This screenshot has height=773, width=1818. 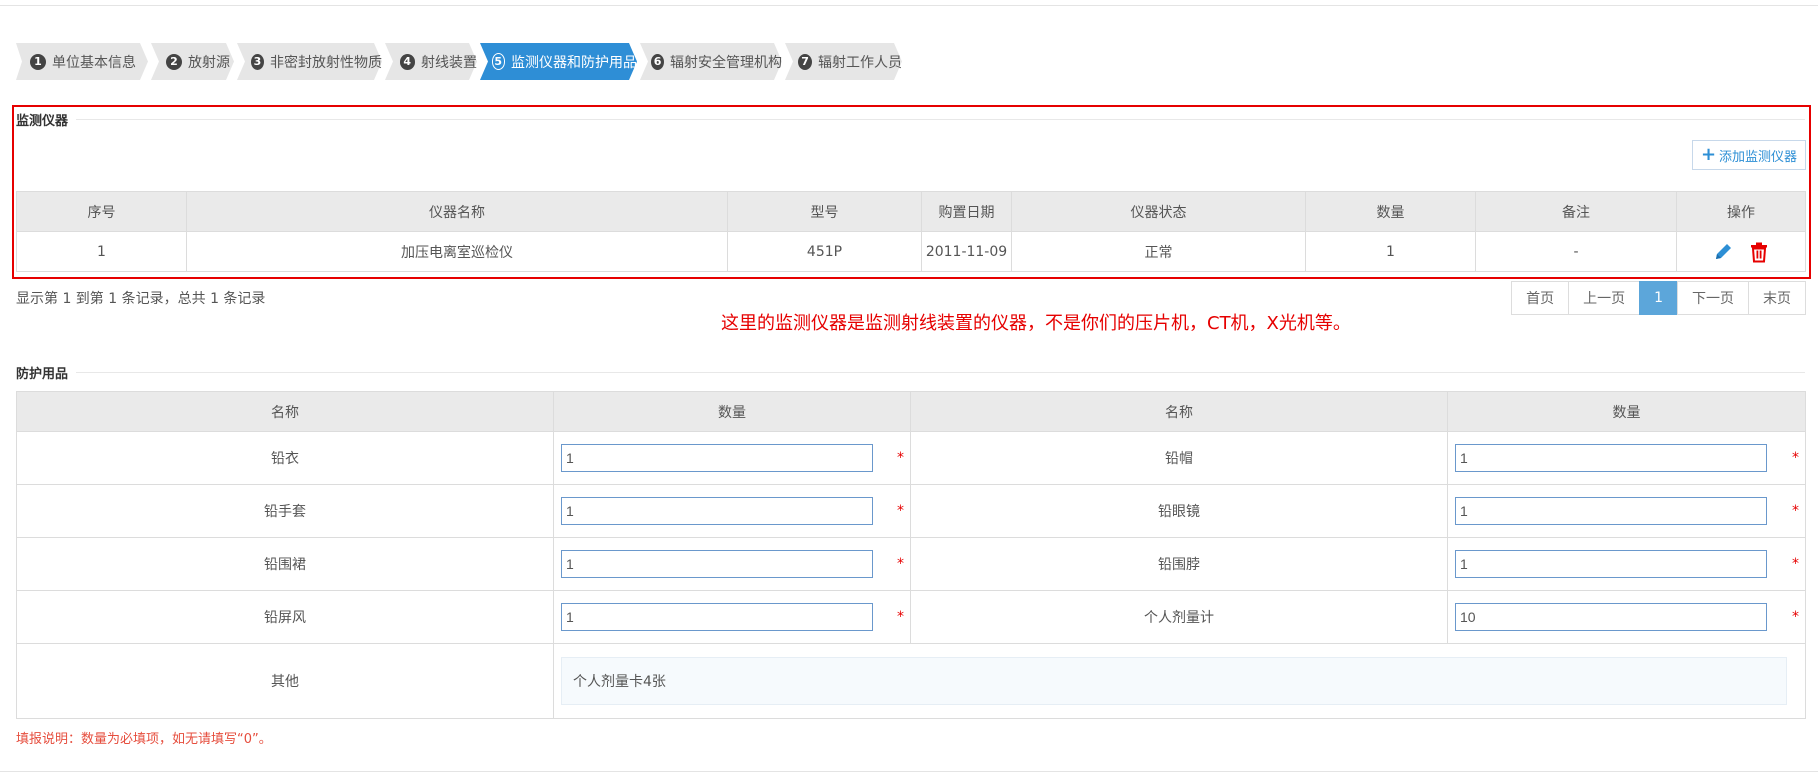 What do you see at coordinates (717, 617) in the screenshot?
I see `lead-screen-qty-input` at bounding box center [717, 617].